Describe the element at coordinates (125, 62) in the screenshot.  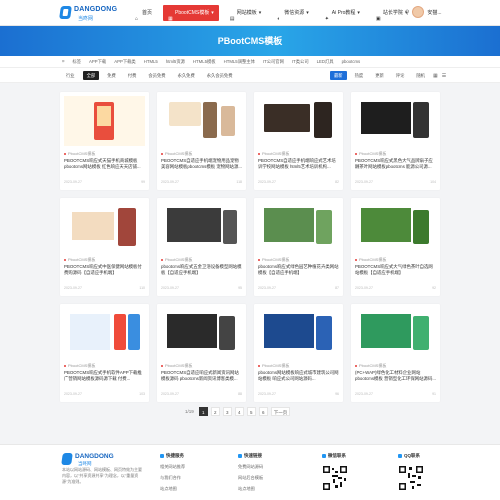
I see `tag-item: APP下载类` at that location.